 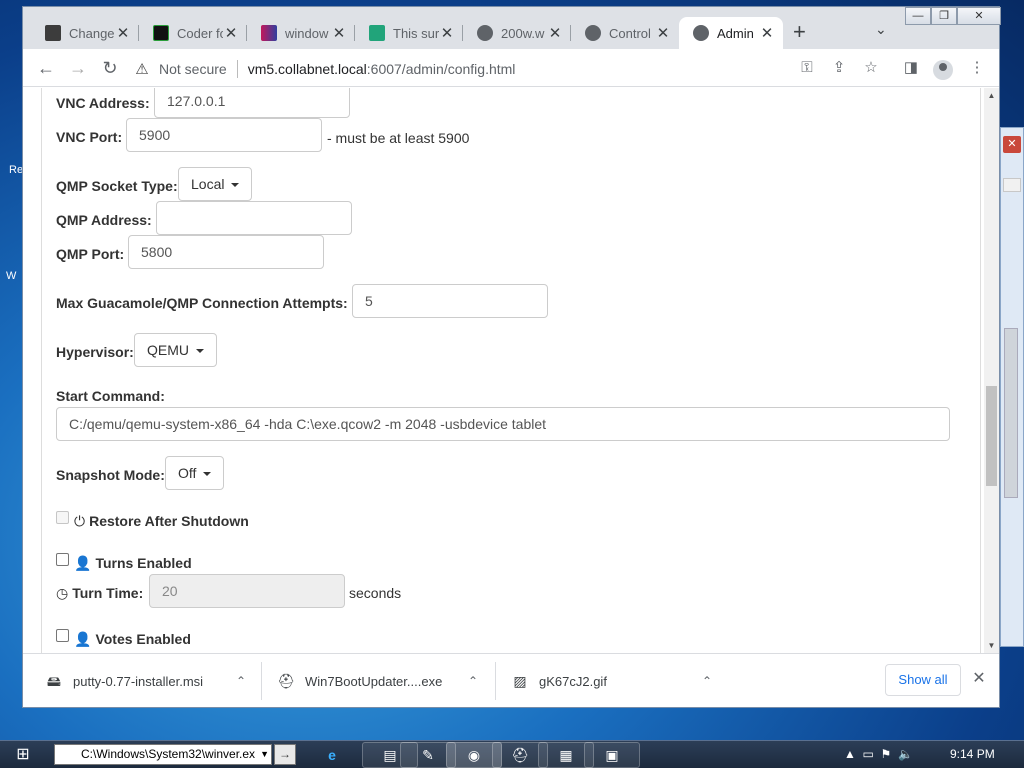 I want to click on snapshot-mode-label: Snapshot Mode:, so click(x=110, y=475).